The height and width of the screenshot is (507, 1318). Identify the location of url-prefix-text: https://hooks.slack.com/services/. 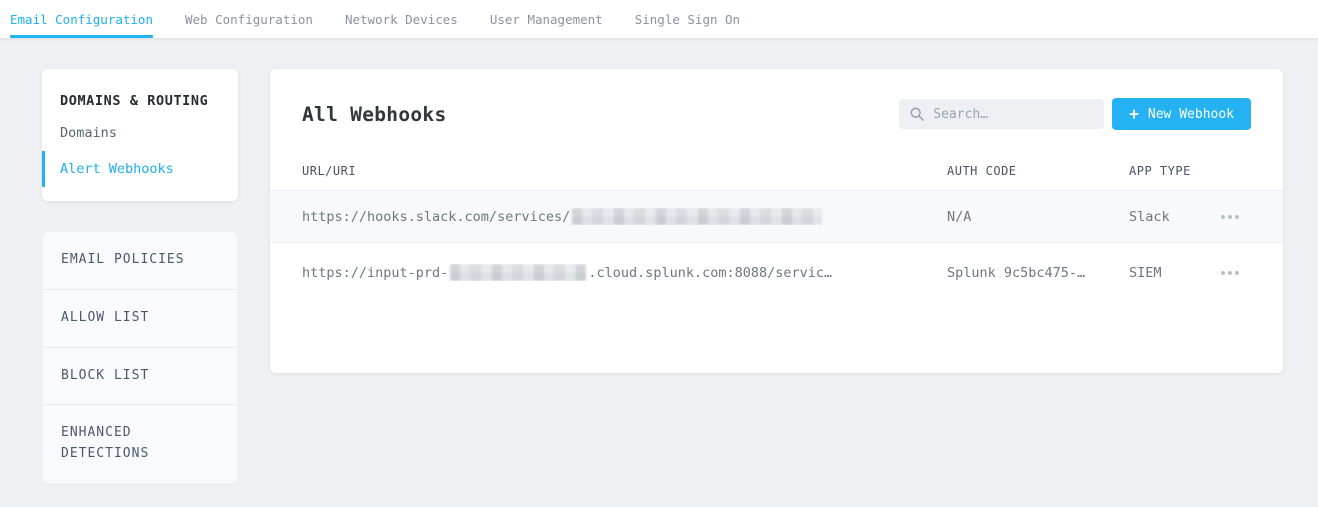
(436, 217).